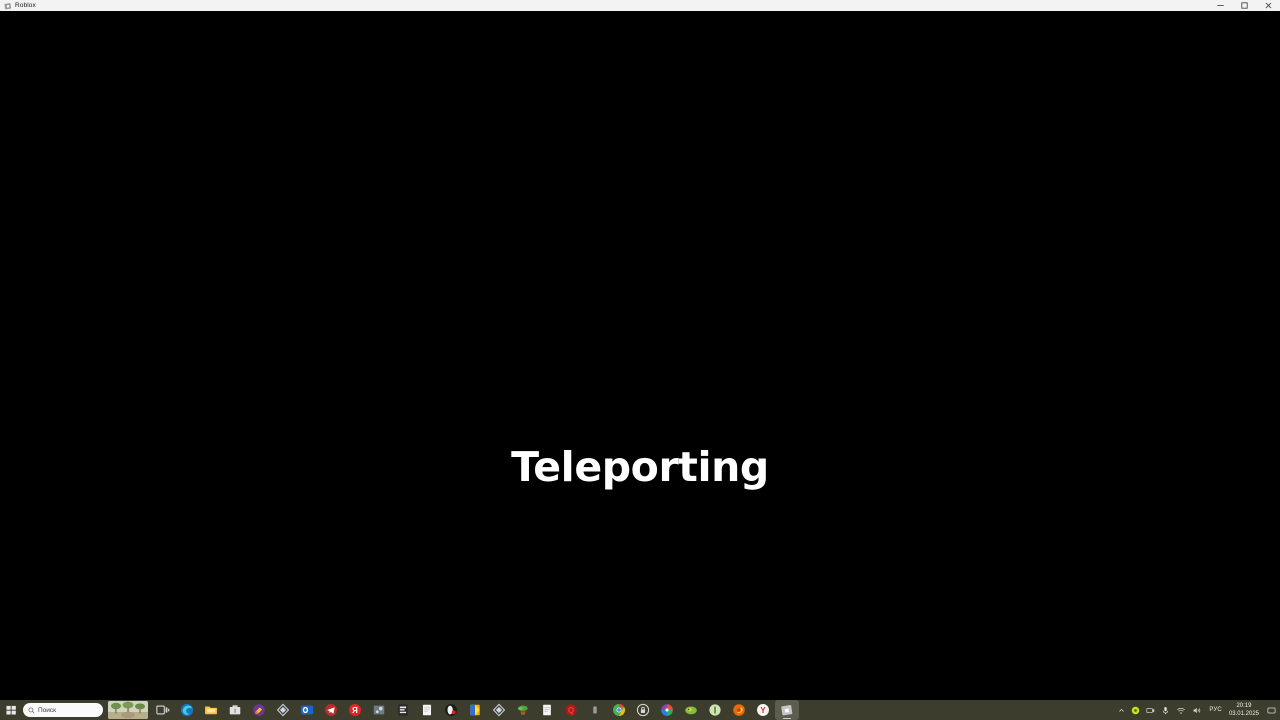  I want to click on taskbar-item-folder-app, so click(475, 710).